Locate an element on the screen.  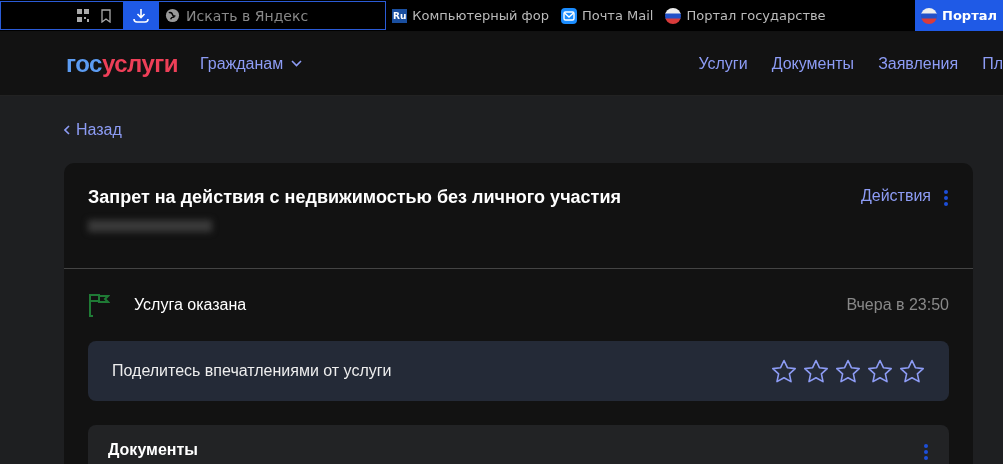
nav-link: Услуги is located at coordinates (723, 63).